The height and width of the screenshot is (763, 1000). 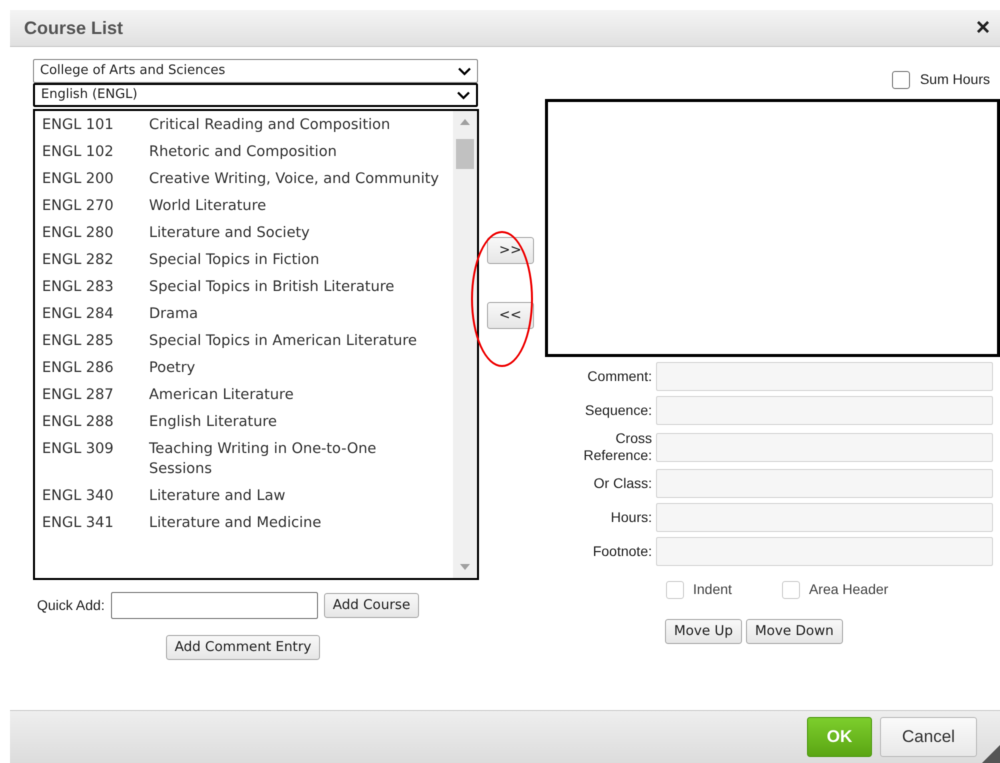 I want to click on course-title: Special Topics in British Literature, so click(x=272, y=287).